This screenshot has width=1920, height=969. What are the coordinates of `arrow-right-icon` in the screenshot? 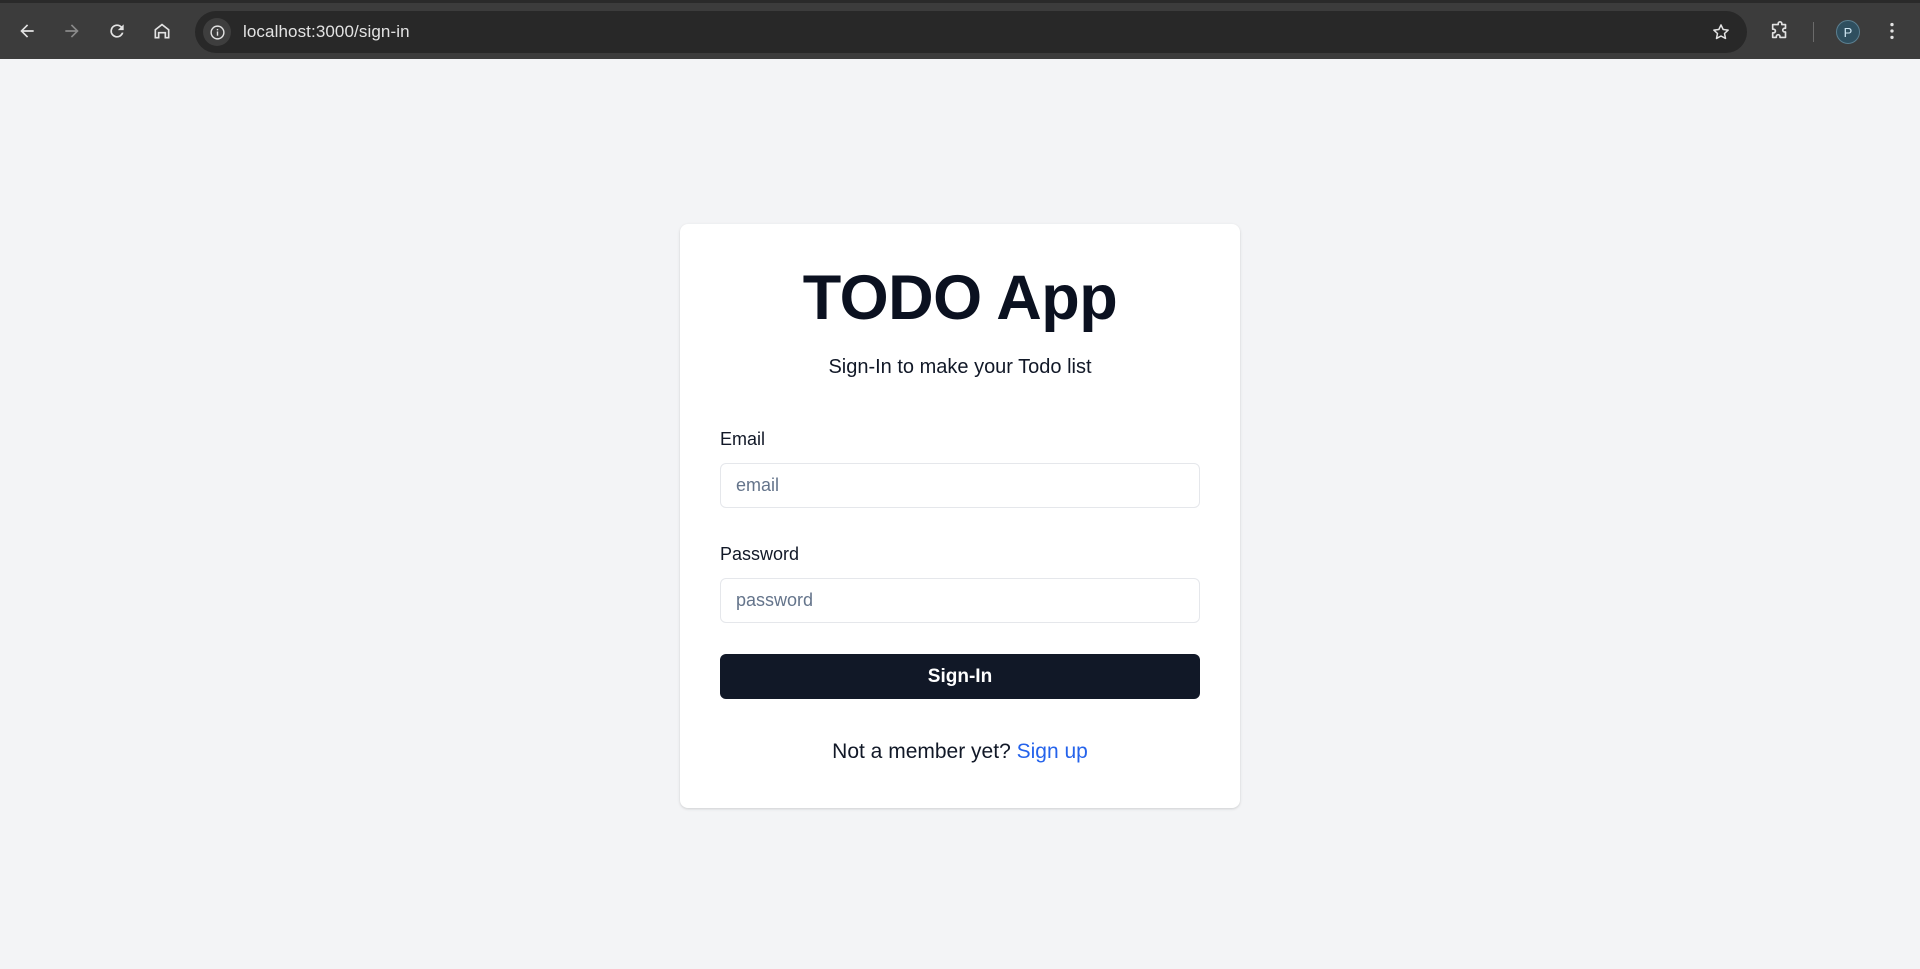 It's located at (72, 31).